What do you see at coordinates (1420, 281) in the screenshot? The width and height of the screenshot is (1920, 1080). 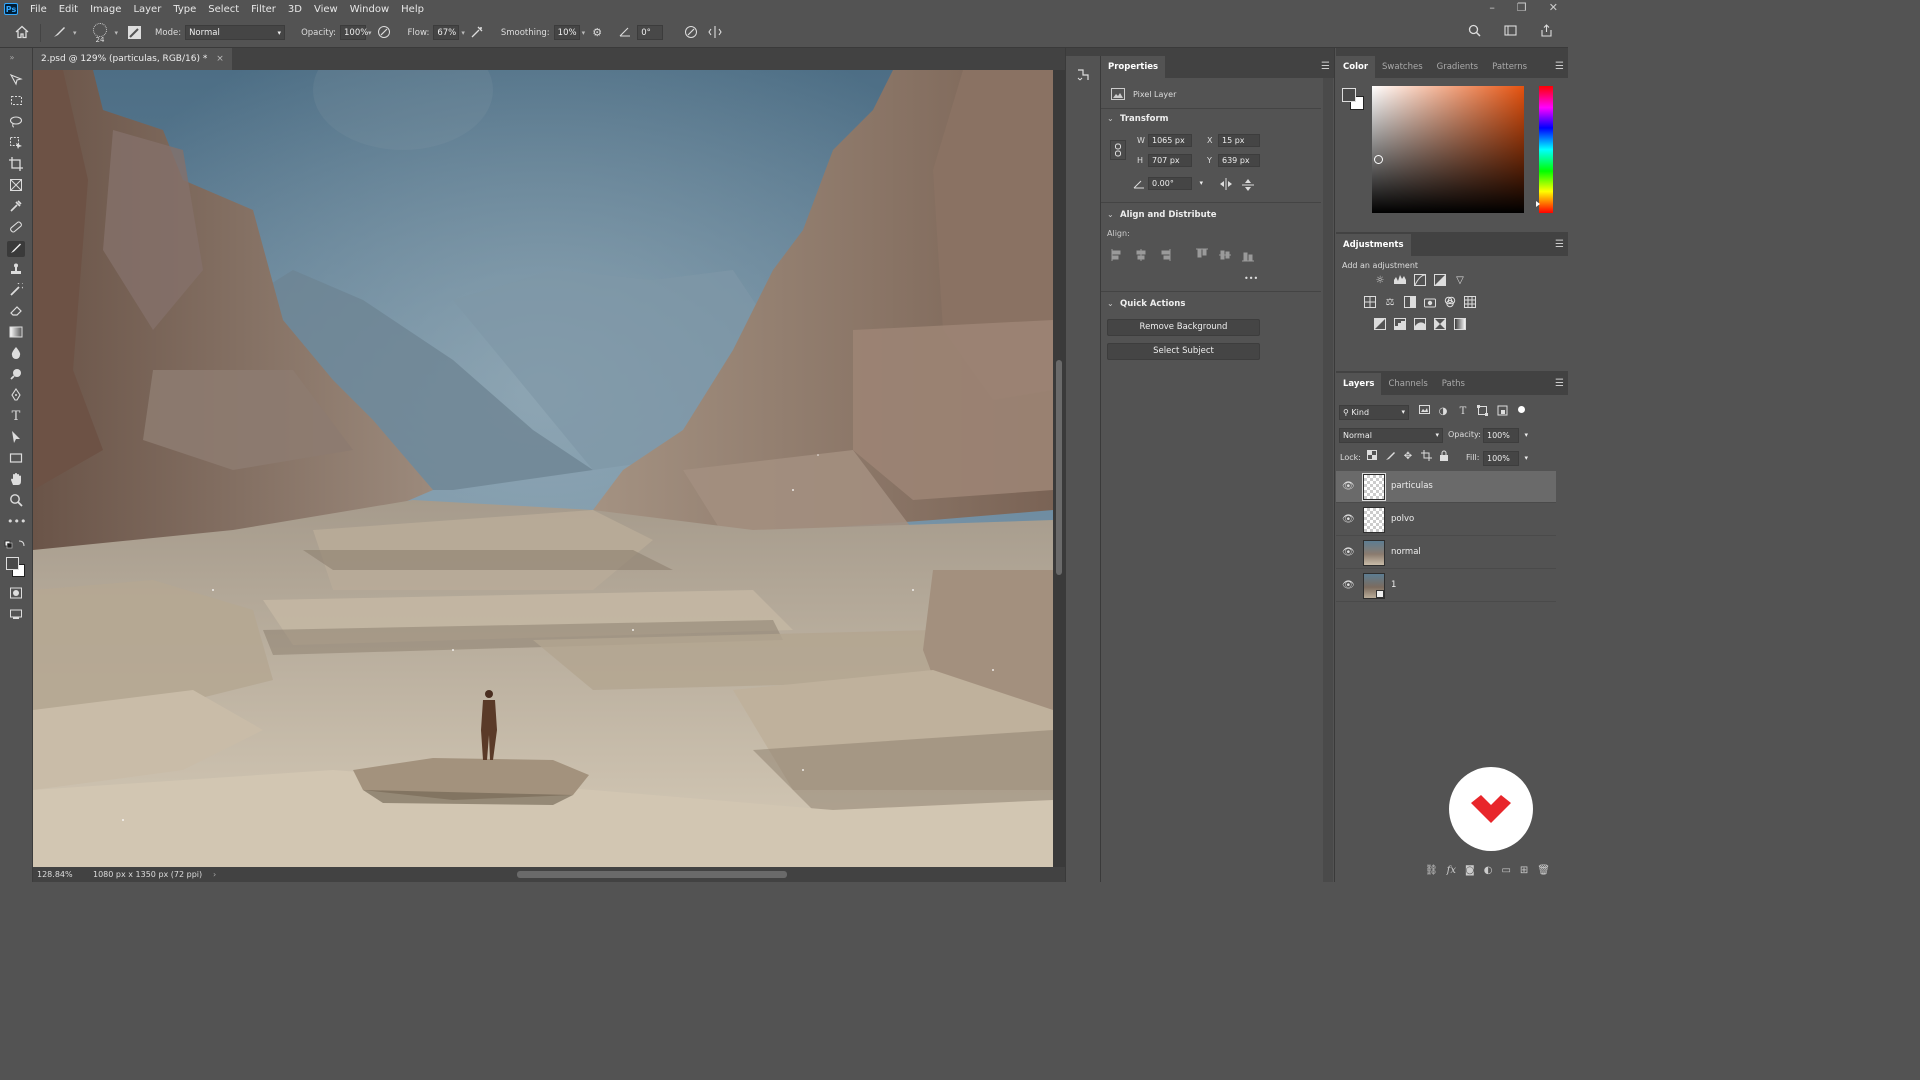 I see `curves-icon` at bounding box center [1420, 281].